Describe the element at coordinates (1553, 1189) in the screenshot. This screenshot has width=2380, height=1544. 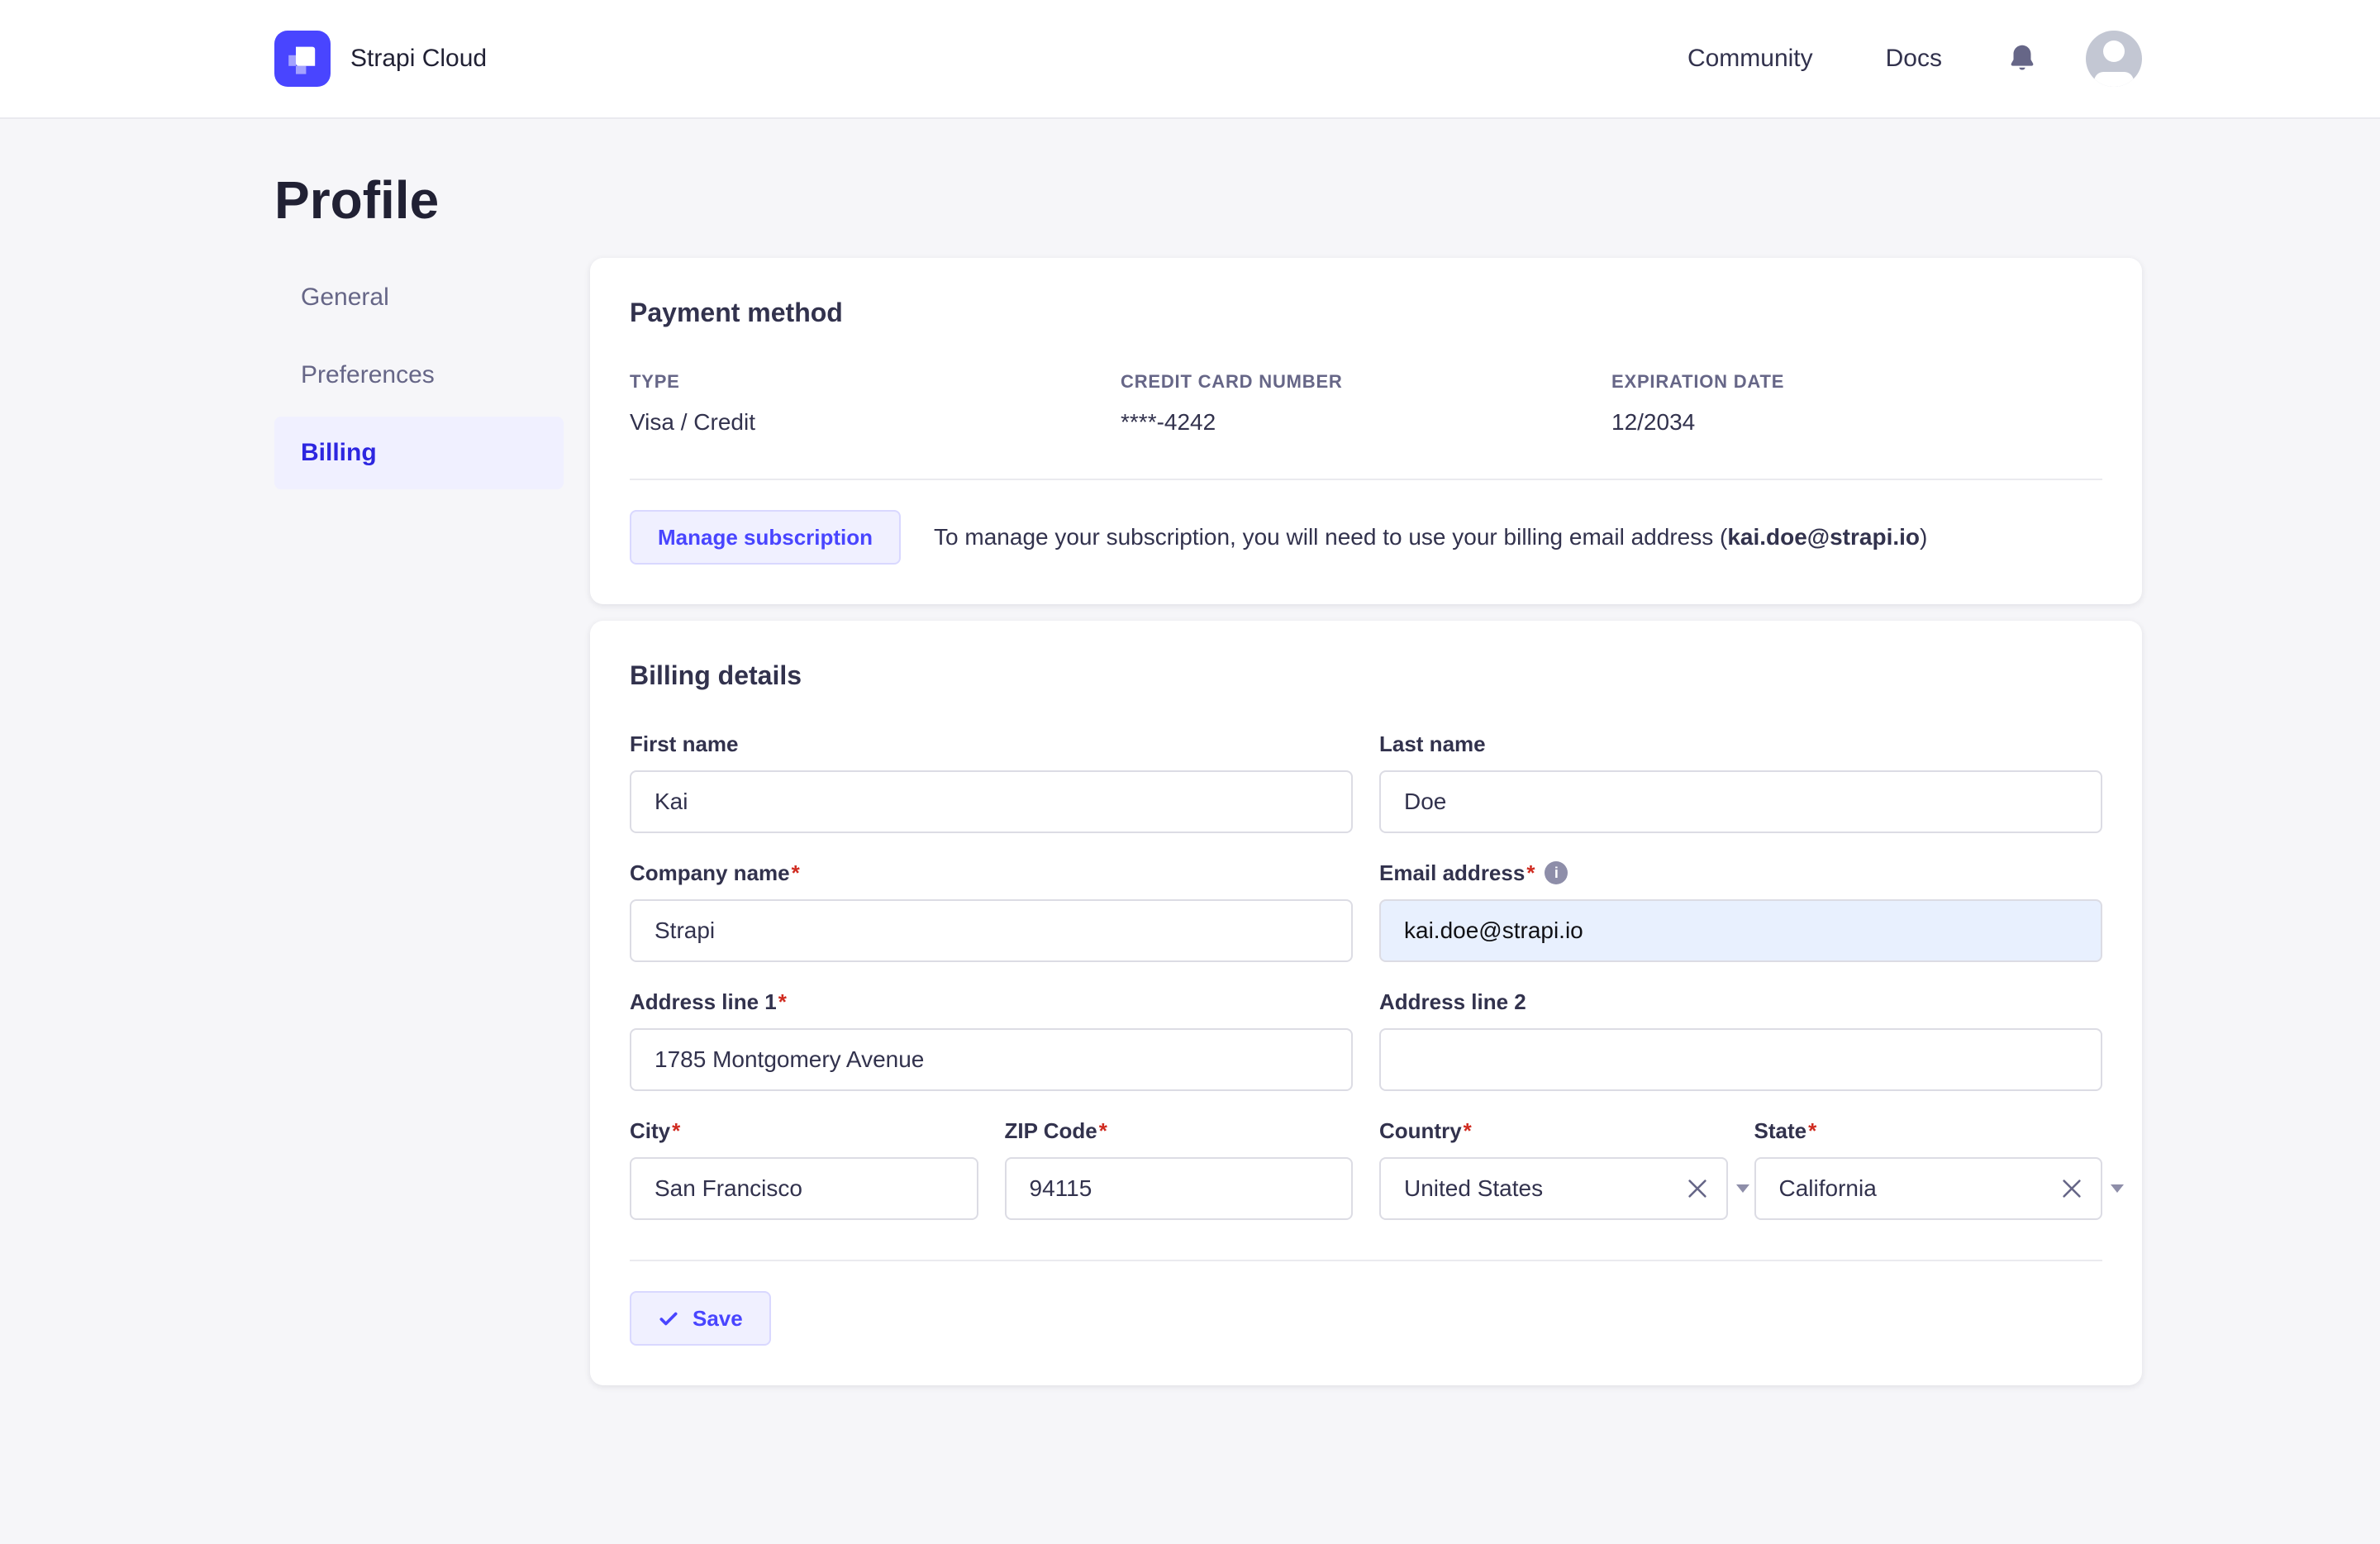
I see `country-input` at that location.